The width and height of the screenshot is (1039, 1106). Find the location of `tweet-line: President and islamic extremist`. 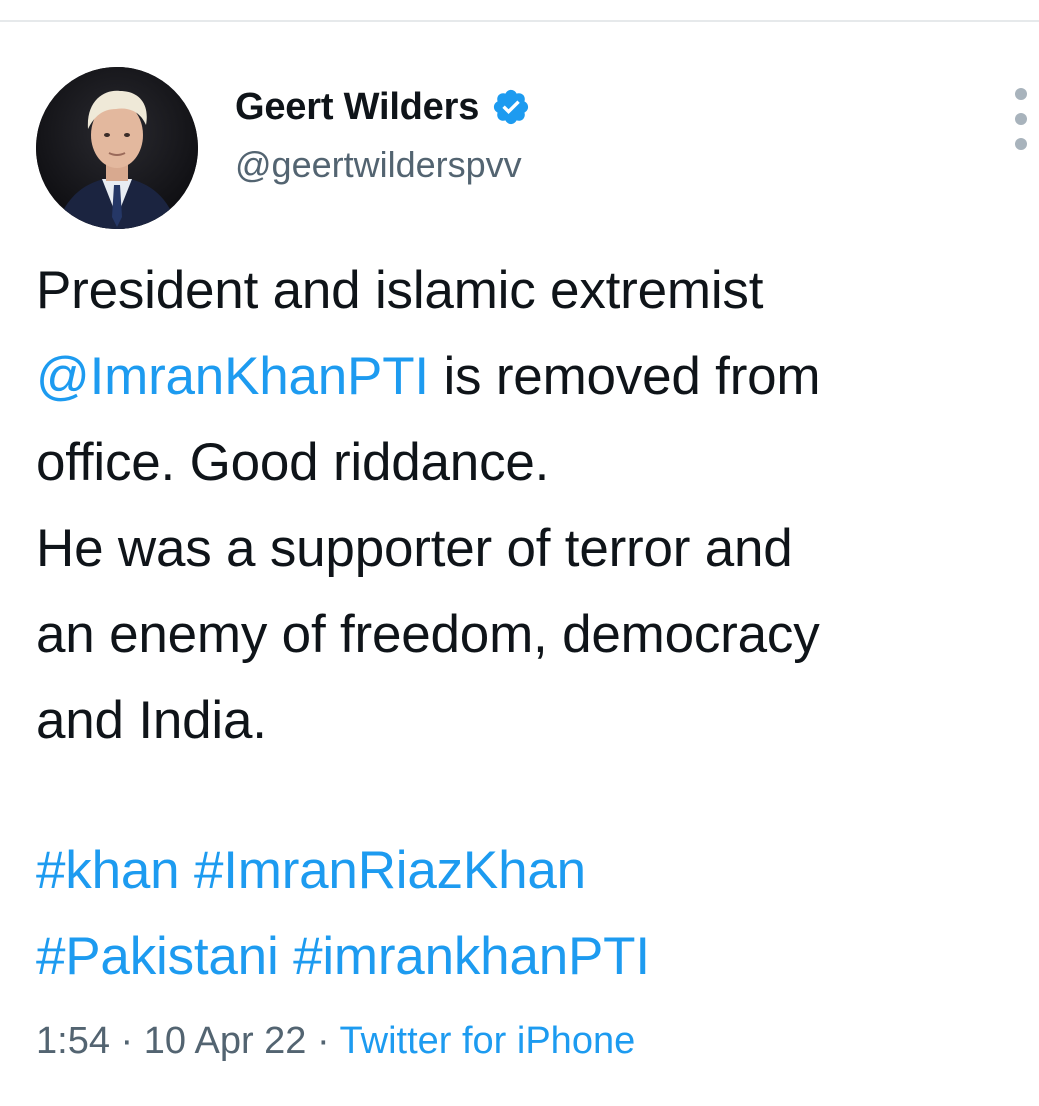

tweet-line: President and islamic extremist is located at coordinates (400, 290).